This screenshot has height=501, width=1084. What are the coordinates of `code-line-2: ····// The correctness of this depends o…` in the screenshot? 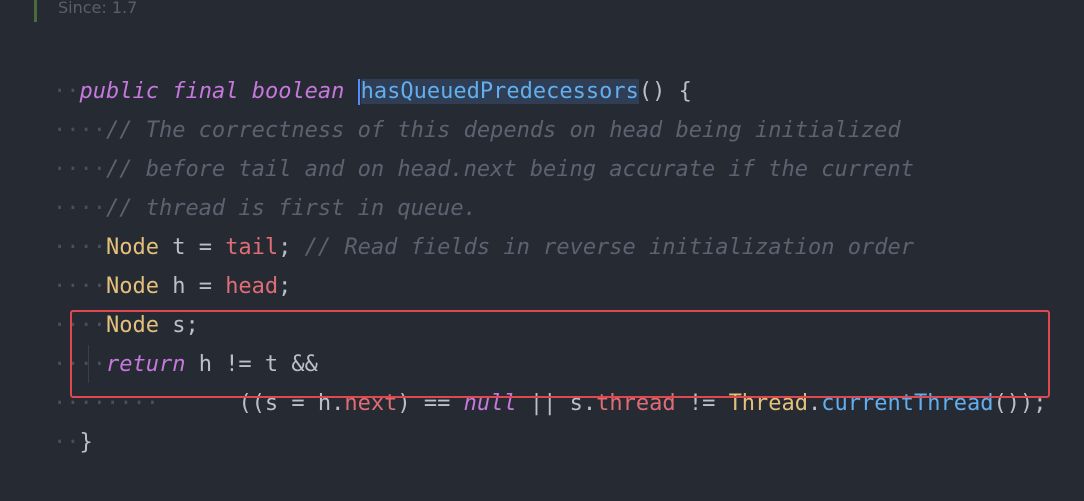 It's located at (542, 107).